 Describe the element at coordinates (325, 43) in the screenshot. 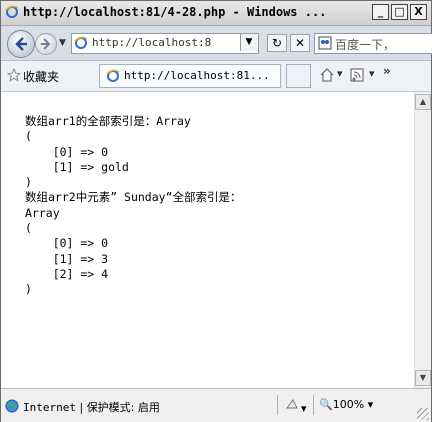

I see `baidu-search-icon` at that location.